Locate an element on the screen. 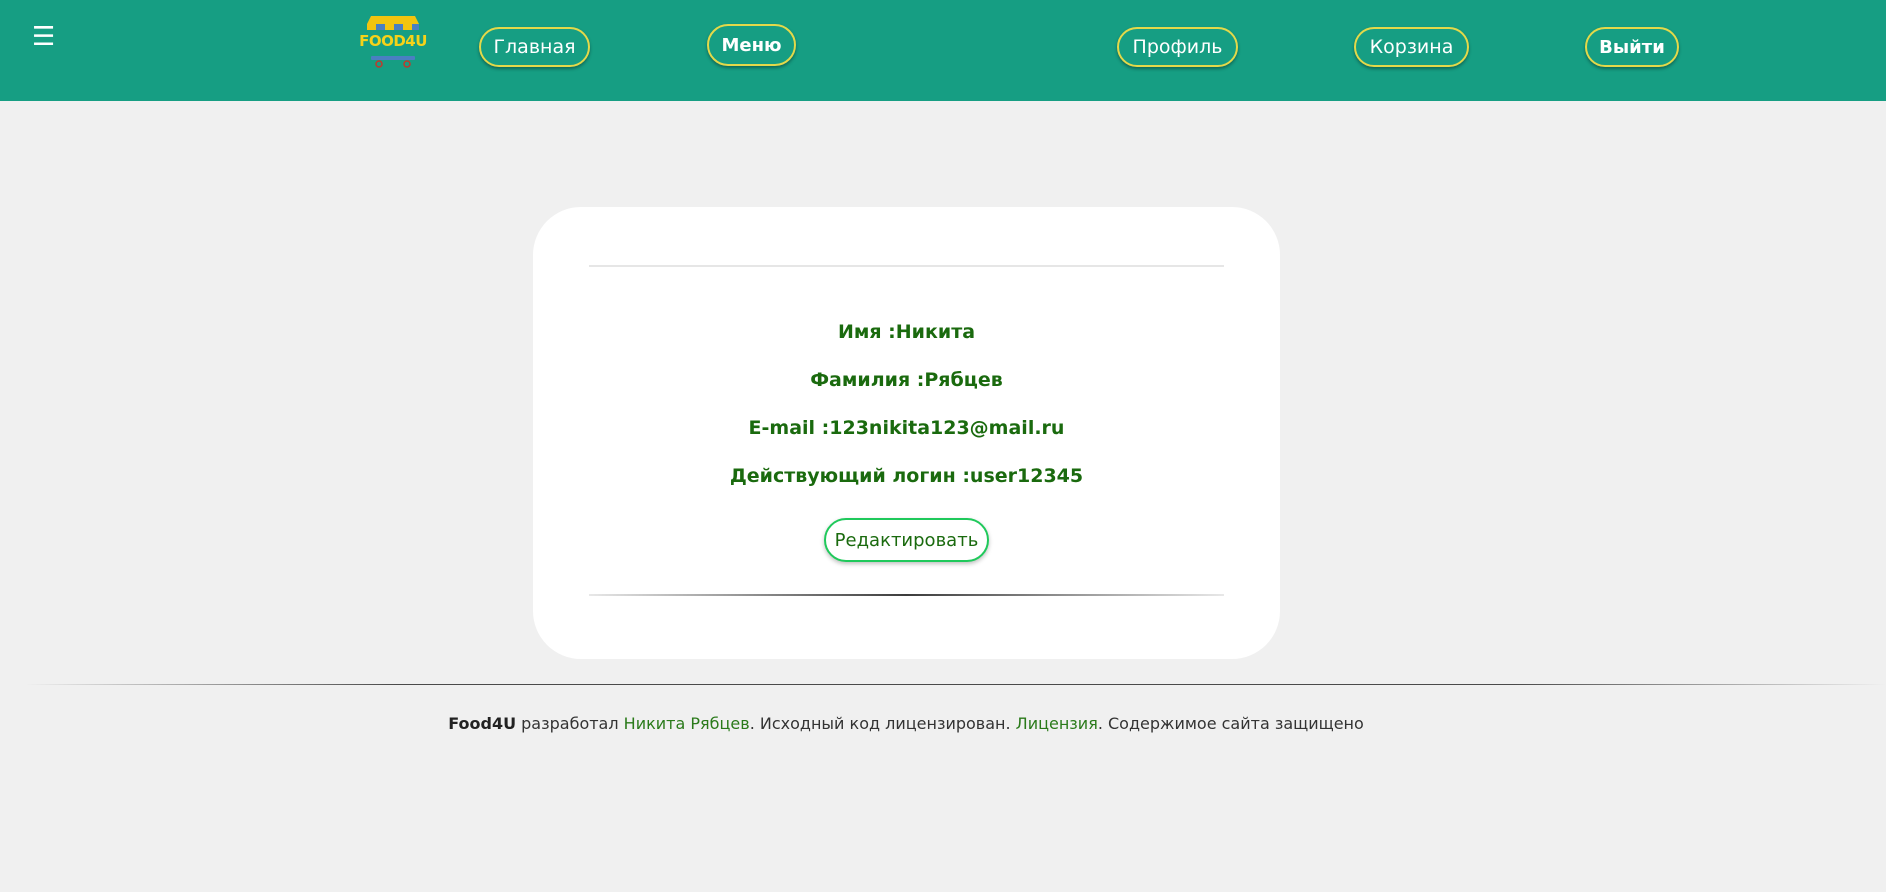 This screenshot has height=892, width=1886. profile-surname: Фамилия :Рябцев is located at coordinates (906, 380).